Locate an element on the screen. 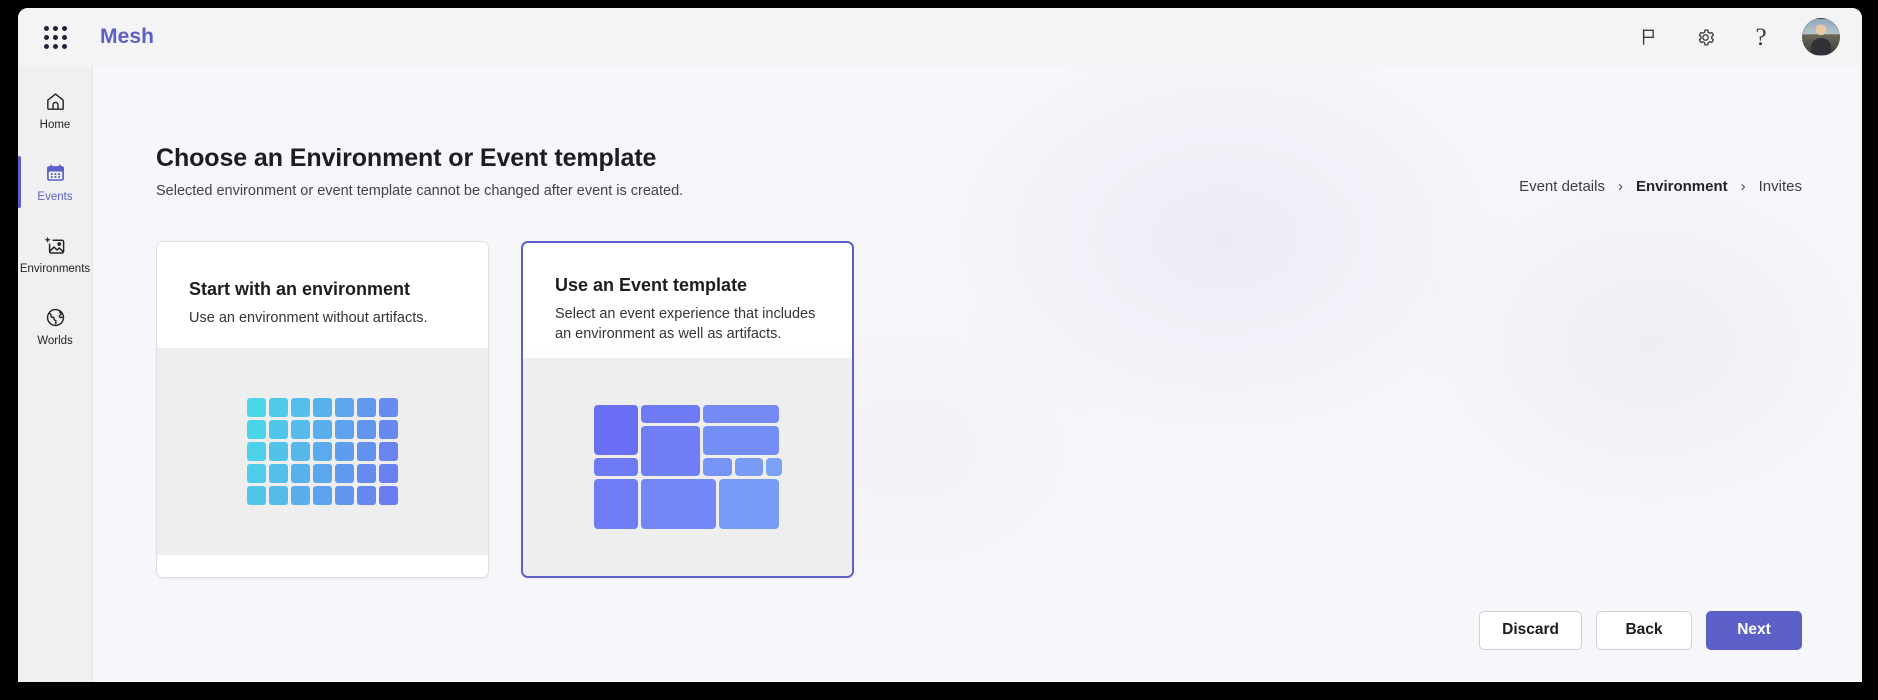 This screenshot has width=1878, height=700. grid-tiles-illustration is located at coordinates (322, 451).